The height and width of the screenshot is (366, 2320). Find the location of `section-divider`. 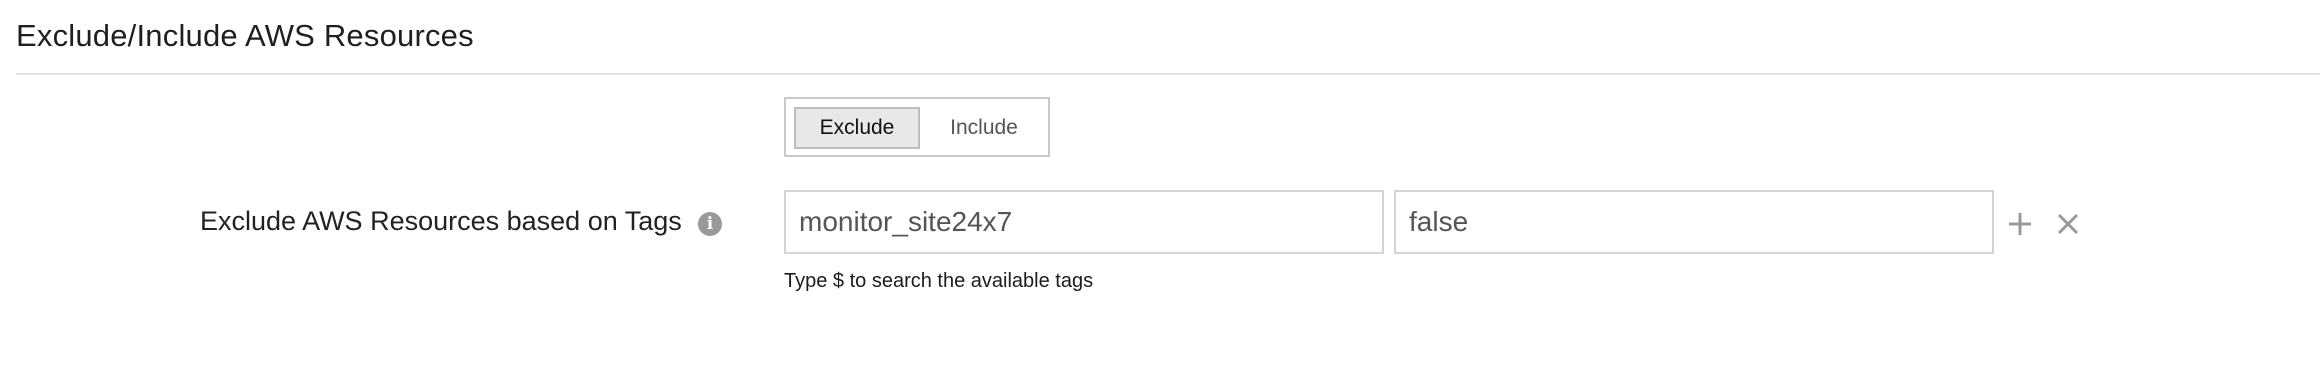

section-divider is located at coordinates (1168, 74).